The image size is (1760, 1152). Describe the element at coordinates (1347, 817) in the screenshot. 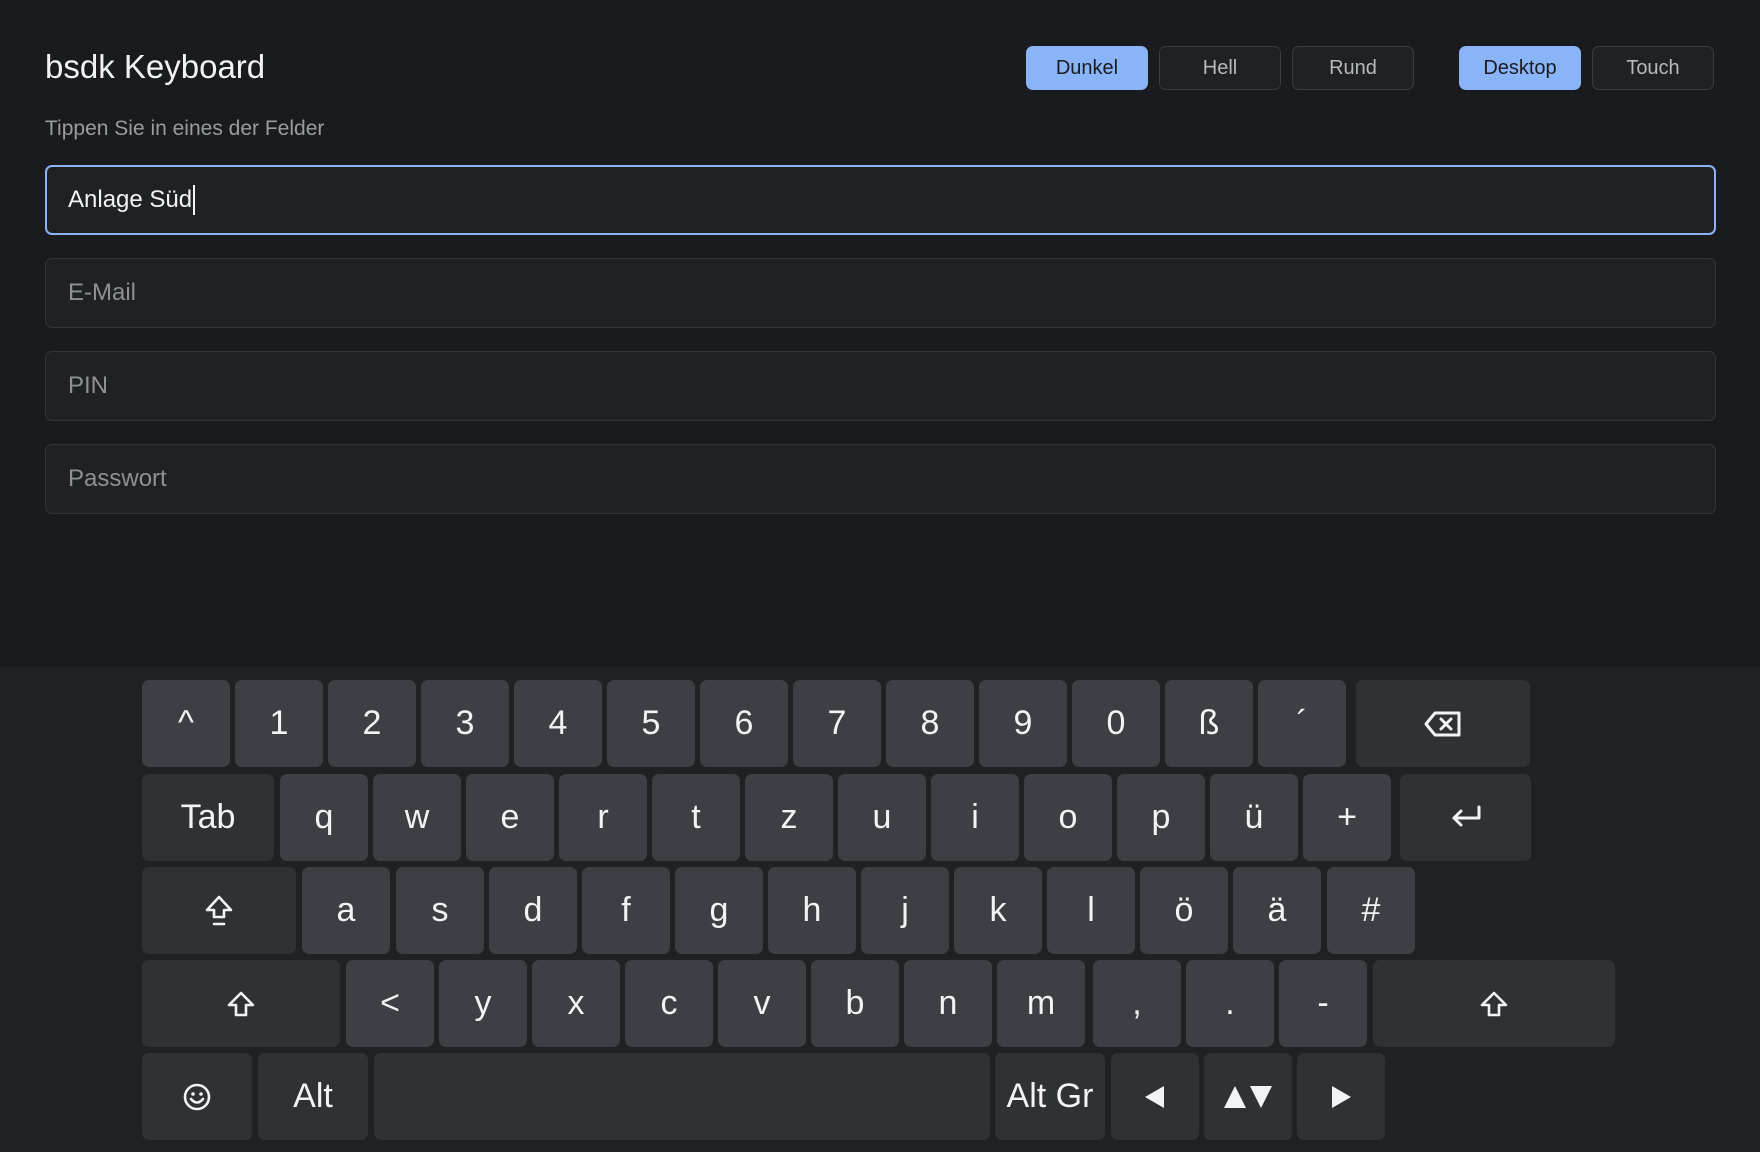

I see `key: +` at that location.